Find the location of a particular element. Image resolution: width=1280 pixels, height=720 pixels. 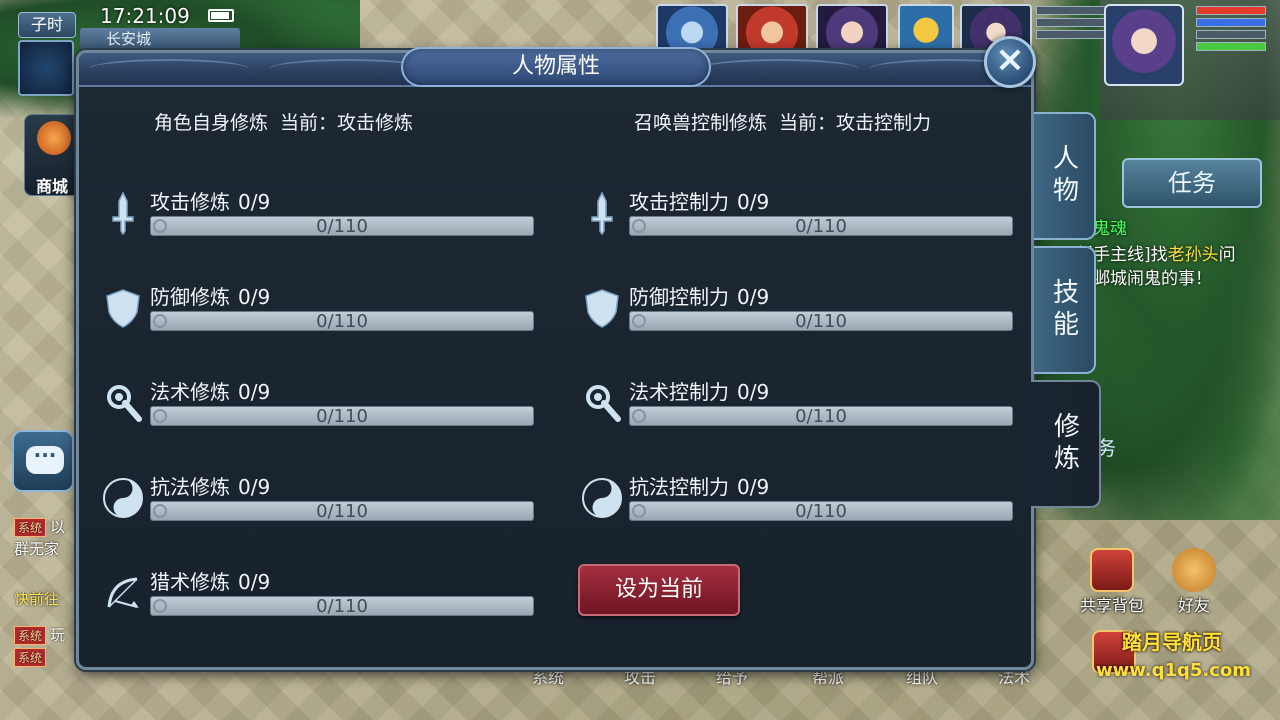

cultivation-name: 防御修炼 0/9 is located at coordinates (210, 297).